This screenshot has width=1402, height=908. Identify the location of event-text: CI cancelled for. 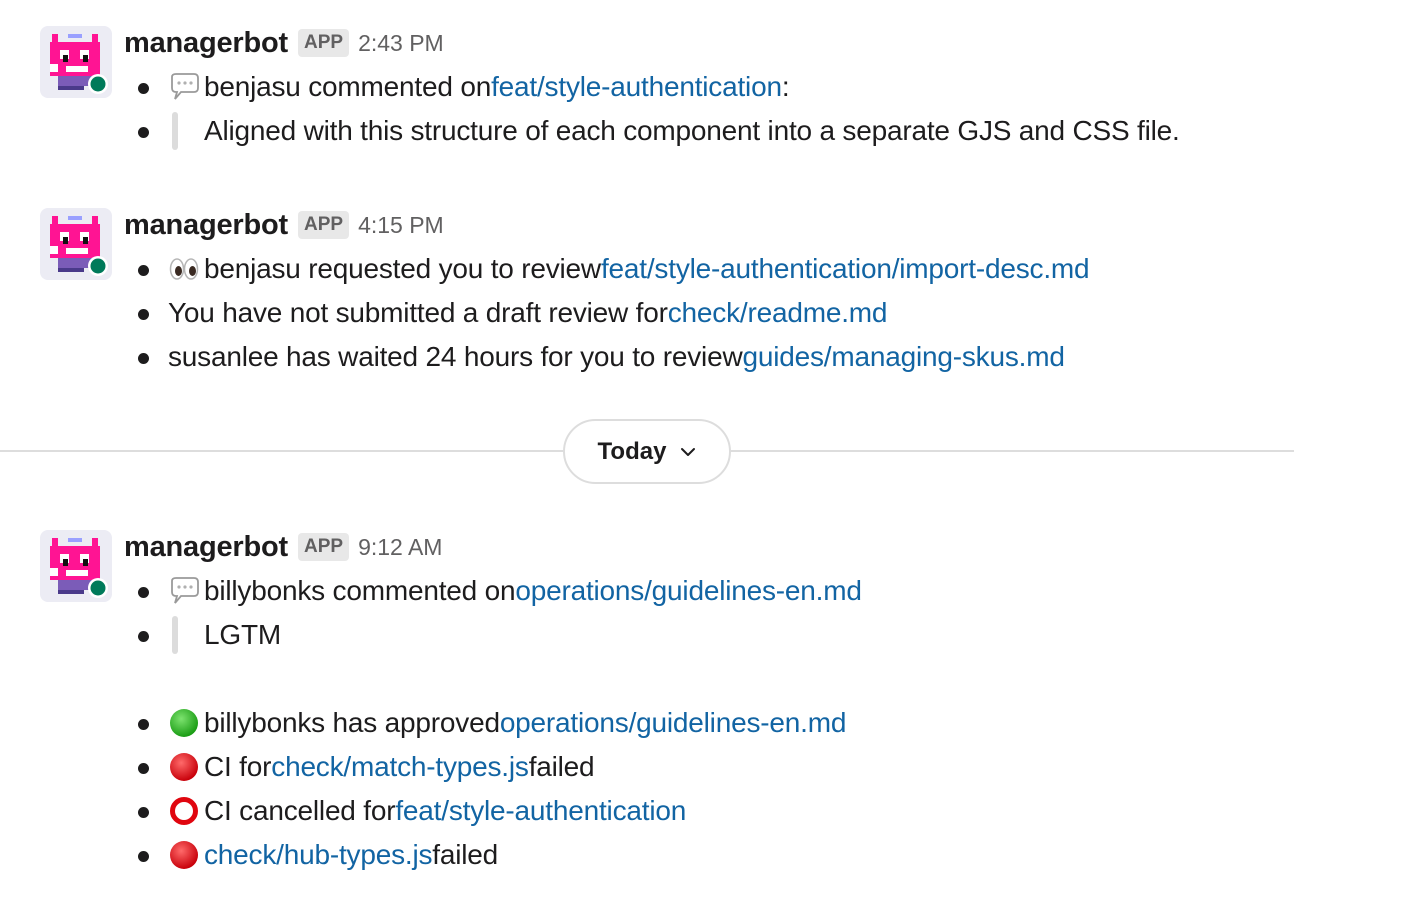
(300, 810).